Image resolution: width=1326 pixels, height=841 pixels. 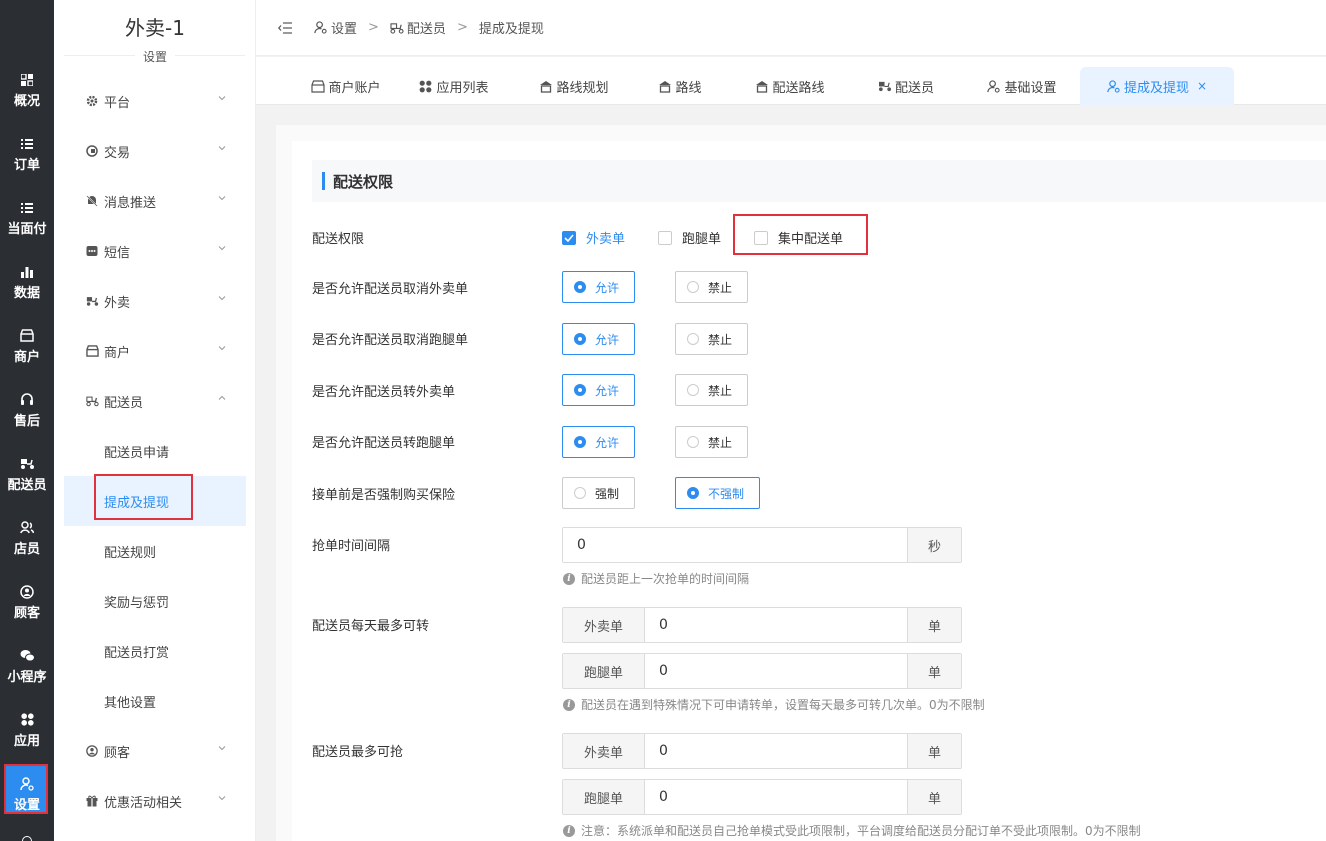 What do you see at coordinates (27, 282) in the screenshot?
I see `rail-item-data: 数据` at bounding box center [27, 282].